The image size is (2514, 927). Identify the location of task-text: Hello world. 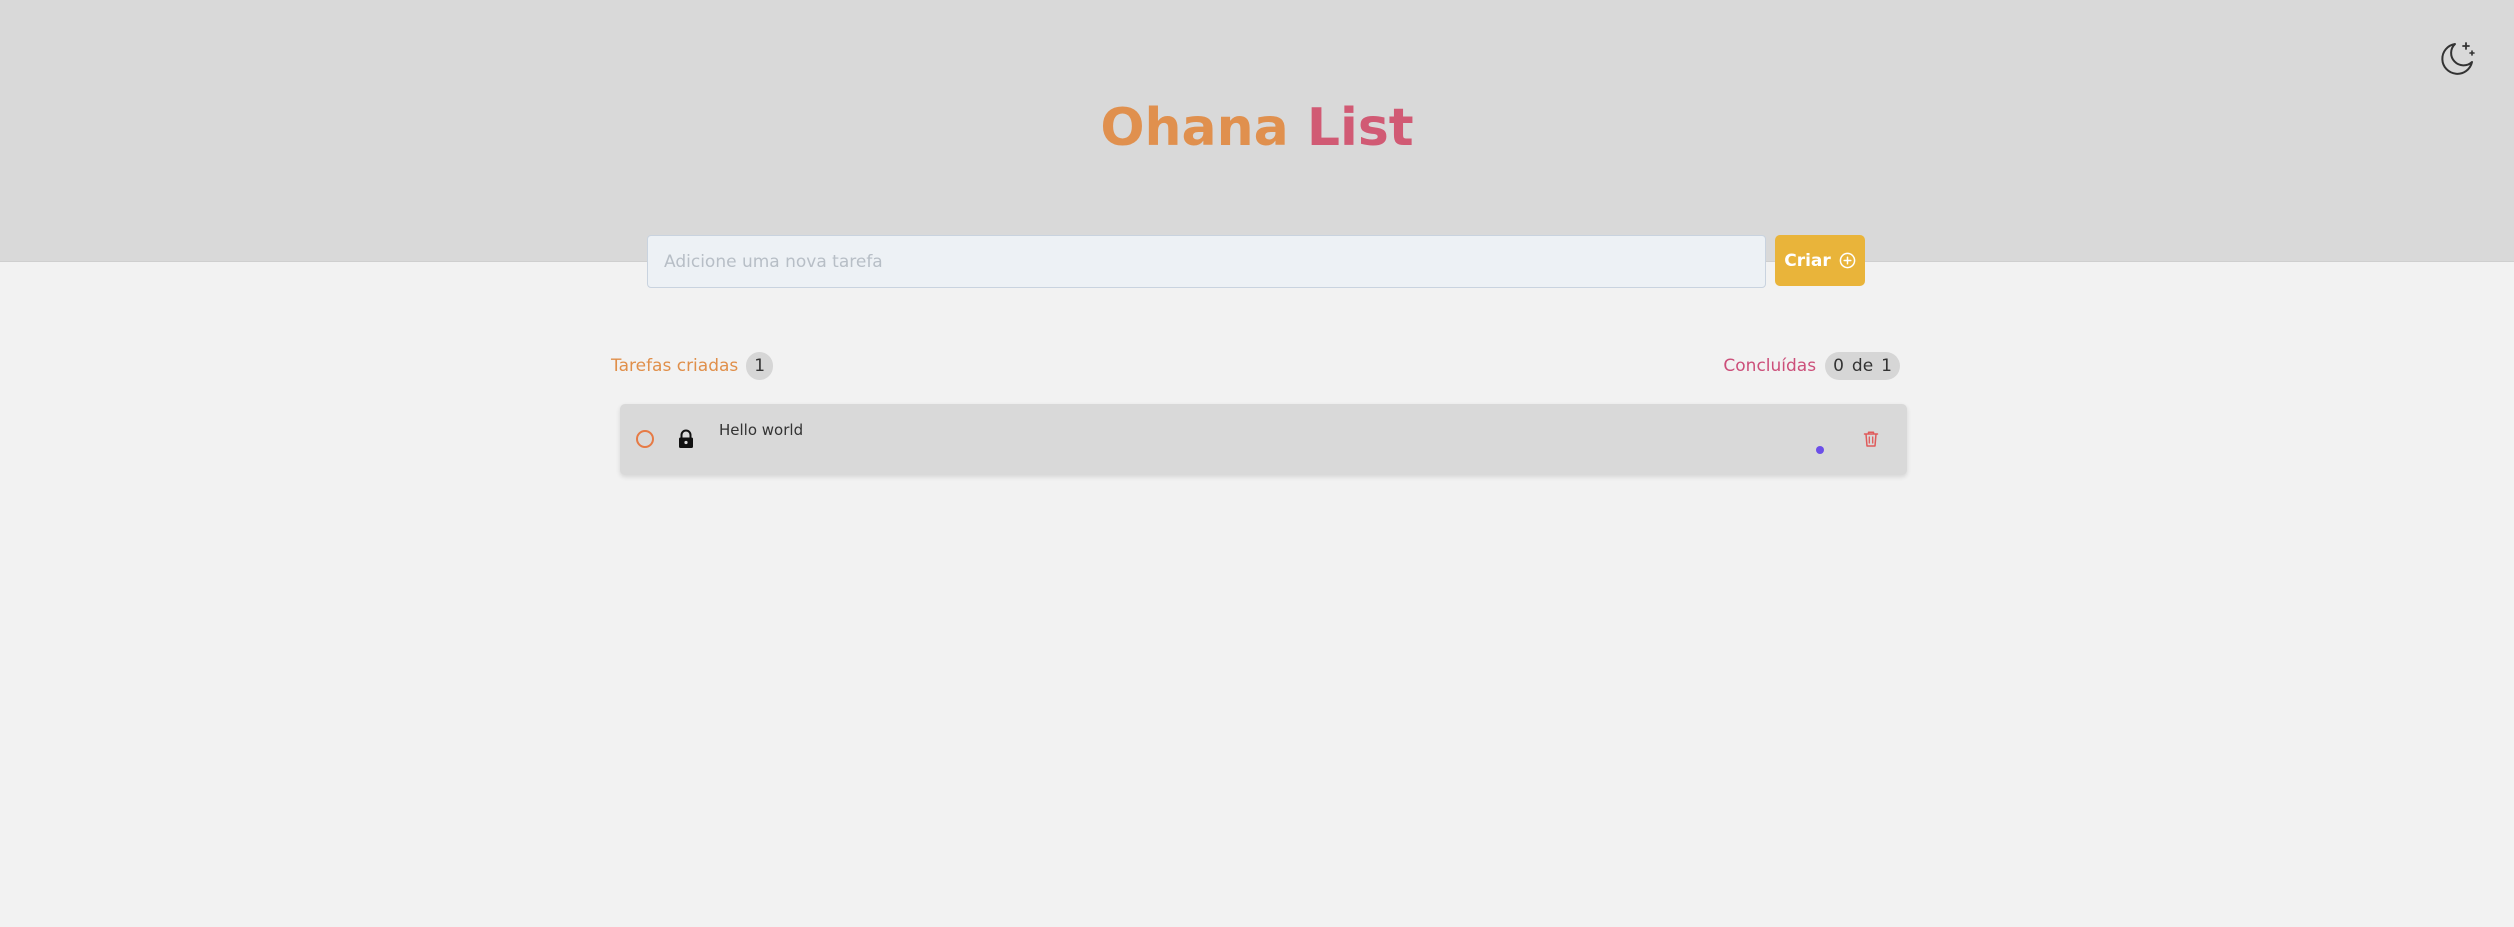
(761, 430).